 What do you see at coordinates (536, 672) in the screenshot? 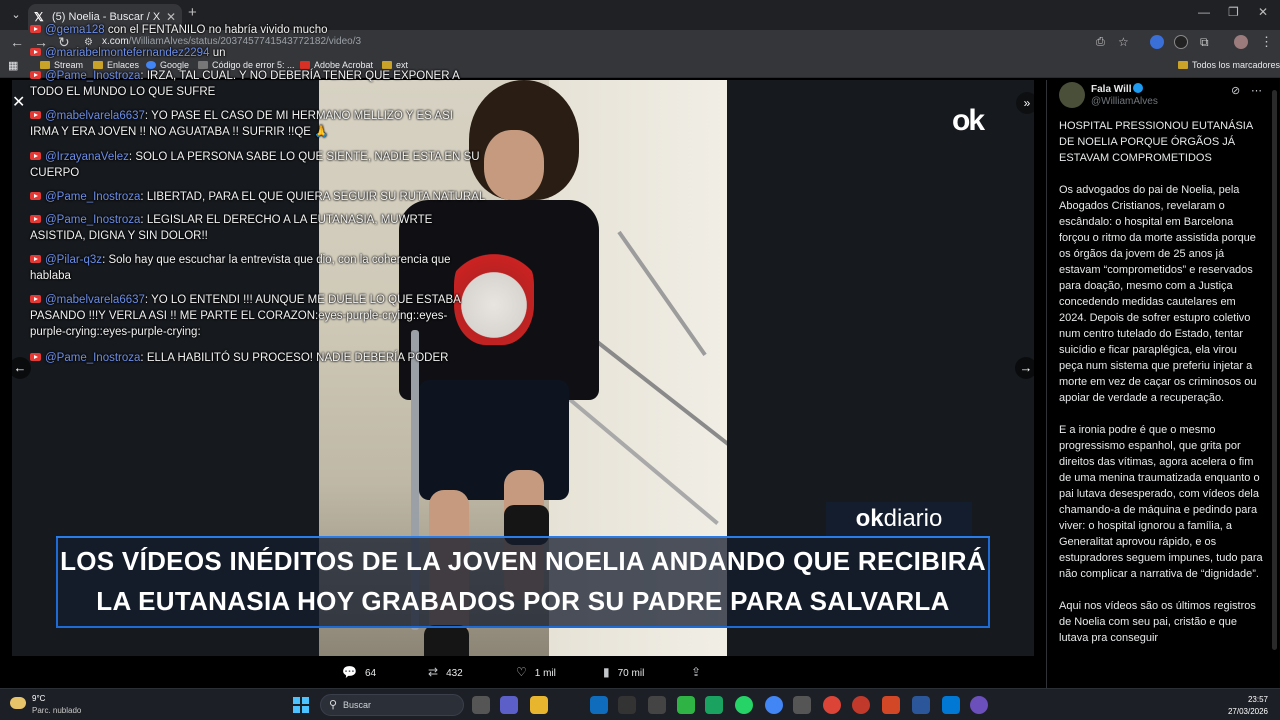
I see `like-button: ♡ 1 mil` at bounding box center [536, 672].